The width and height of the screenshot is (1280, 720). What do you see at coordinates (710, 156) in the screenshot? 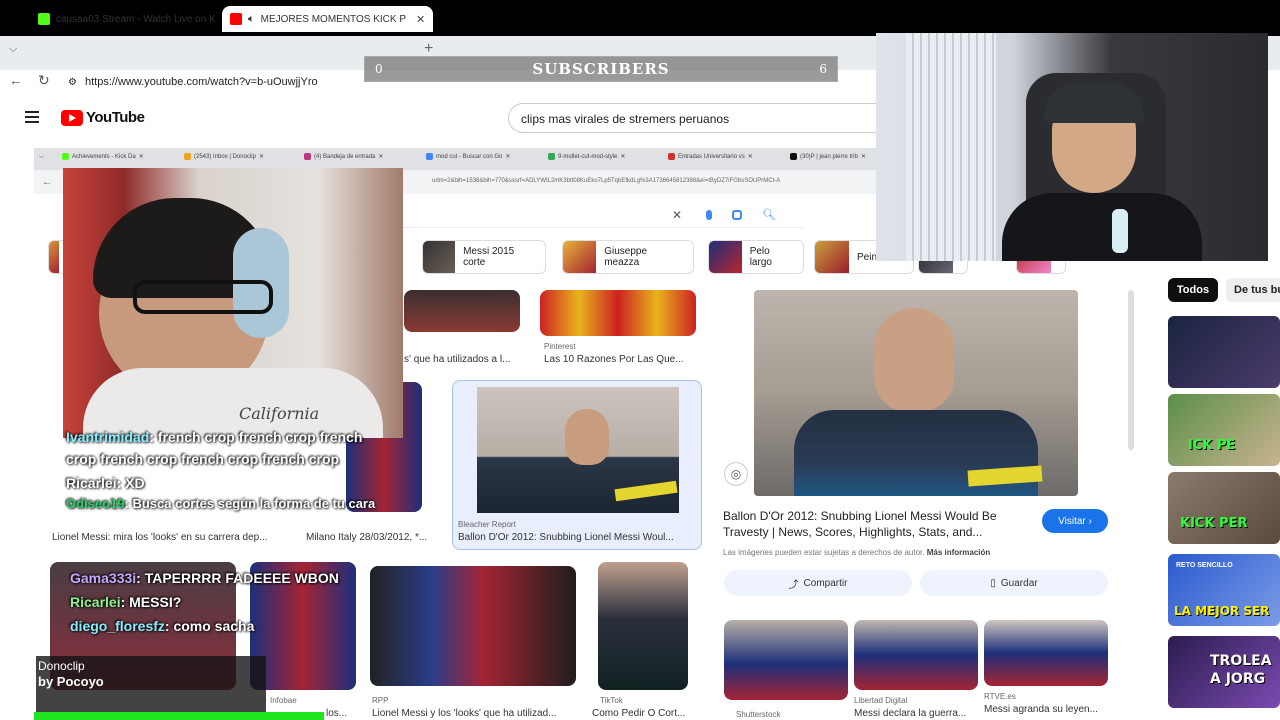
I see `inner-tab: Entradas Universitario vs ✕` at bounding box center [710, 156].